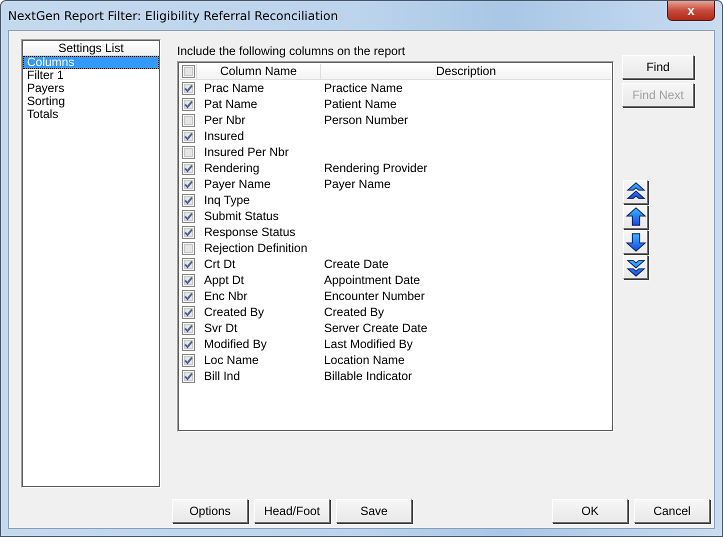 This screenshot has width=723, height=537. What do you see at coordinates (372, 280) in the screenshot?
I see `table-cell: Appointment Date` at bounding box center [372, 280].